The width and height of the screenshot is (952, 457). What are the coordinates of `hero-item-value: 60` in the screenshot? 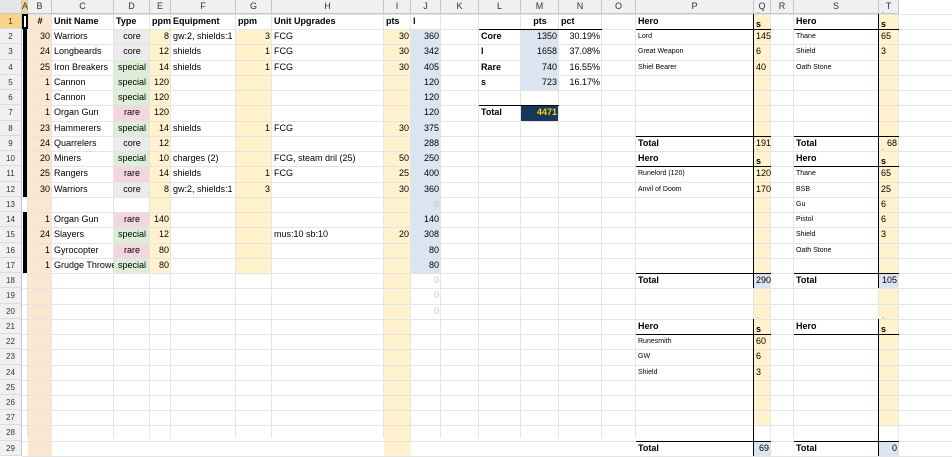 It's located at (762, 341).